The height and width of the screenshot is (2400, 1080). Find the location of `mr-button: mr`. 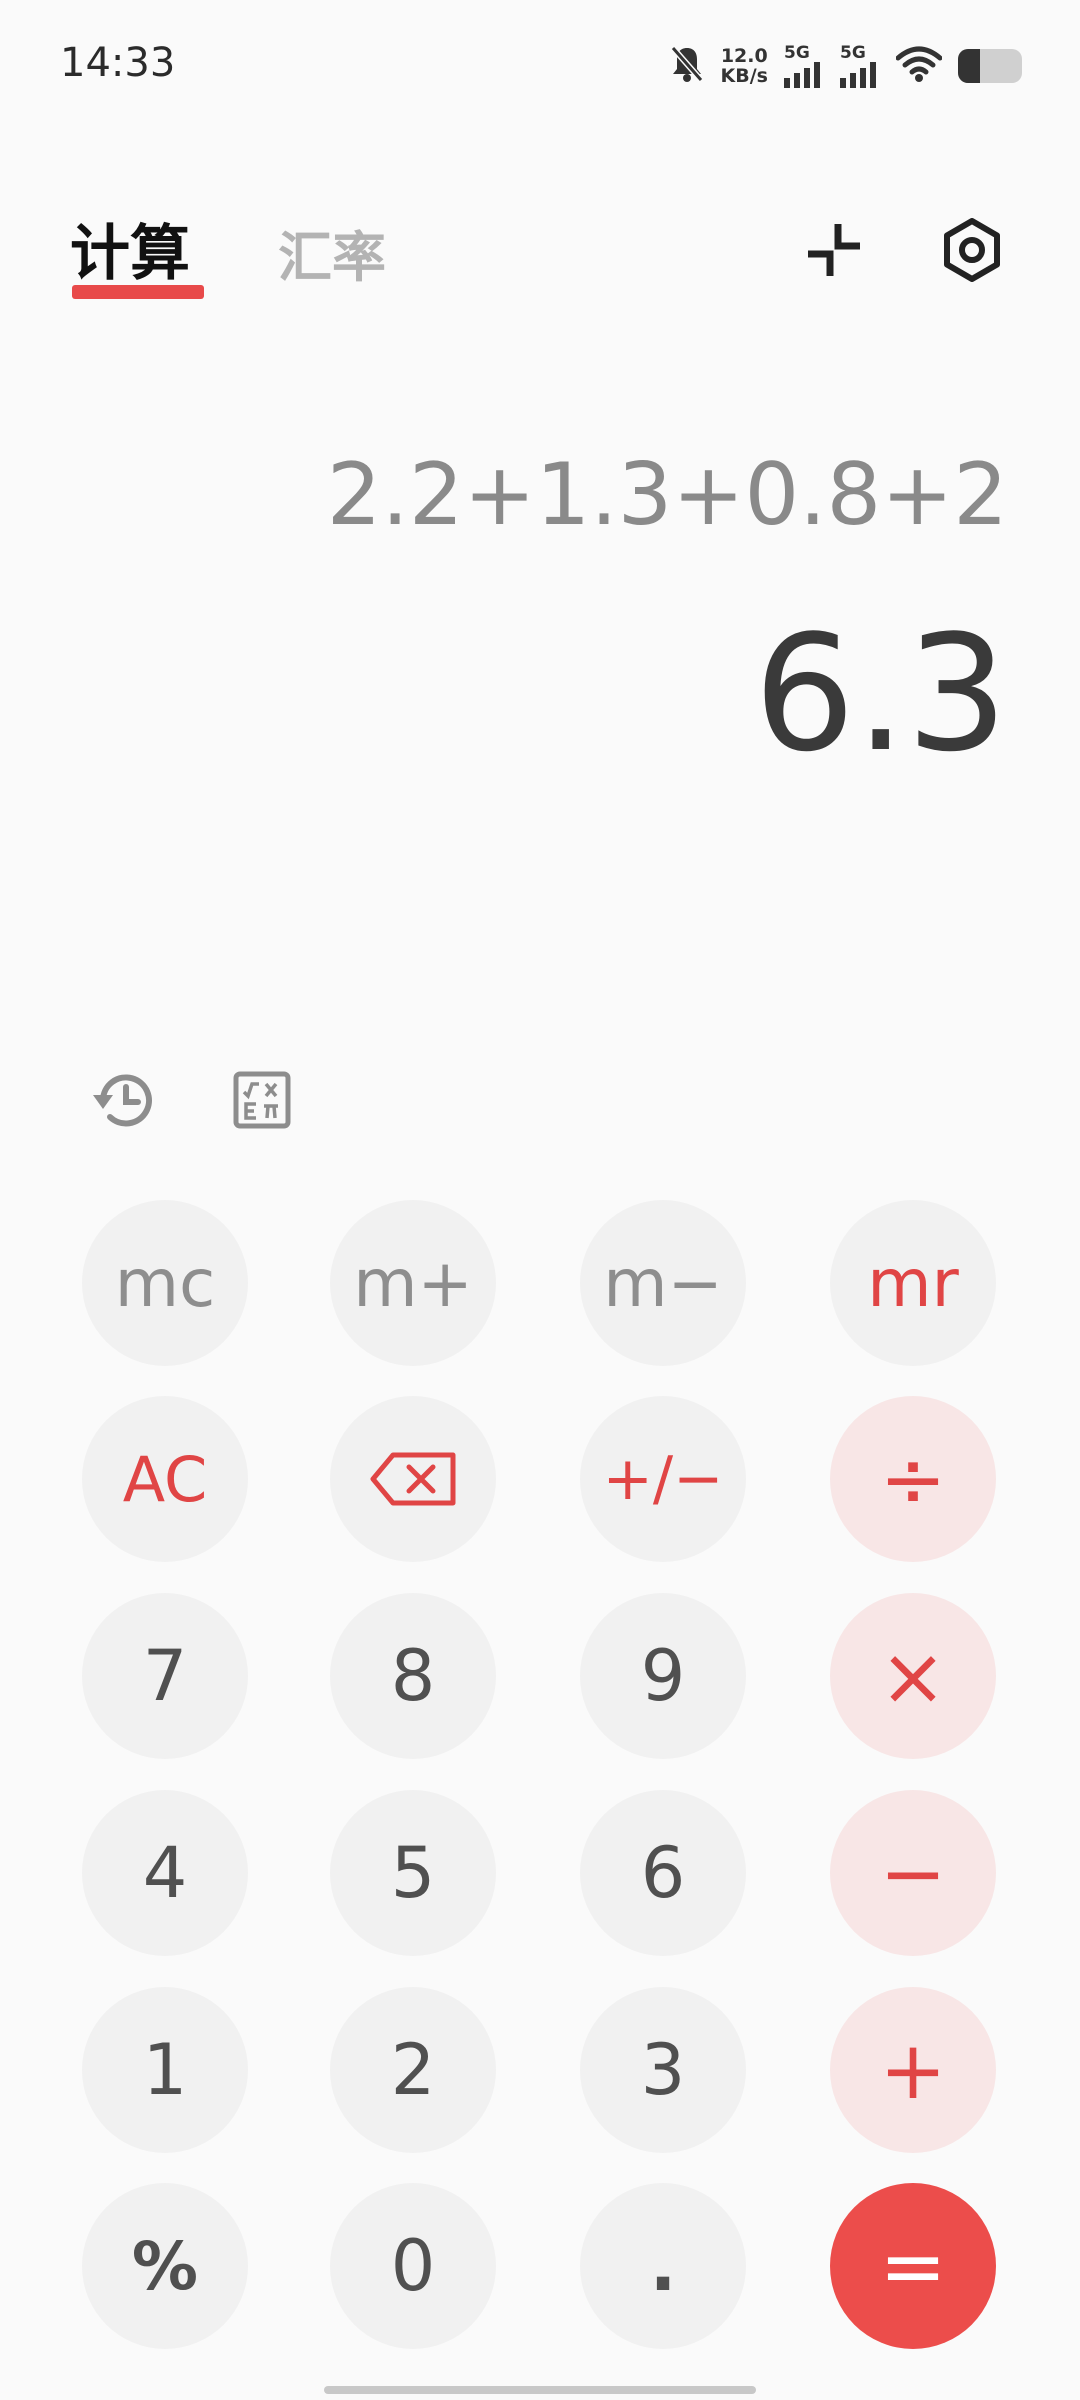

mr-button: mr is located at coordinates (913, 1283).